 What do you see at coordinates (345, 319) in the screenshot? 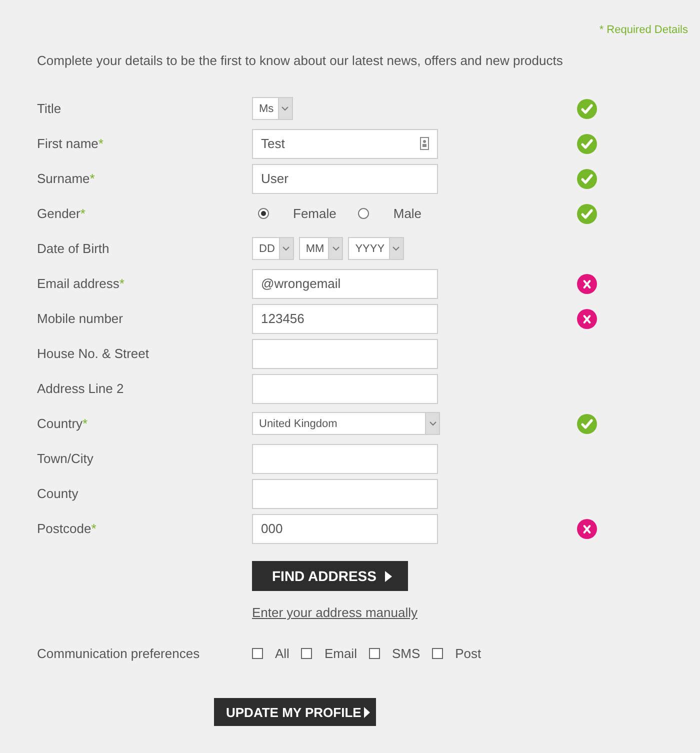
I see `text-field: 123456` at bounding box center [345, 319].